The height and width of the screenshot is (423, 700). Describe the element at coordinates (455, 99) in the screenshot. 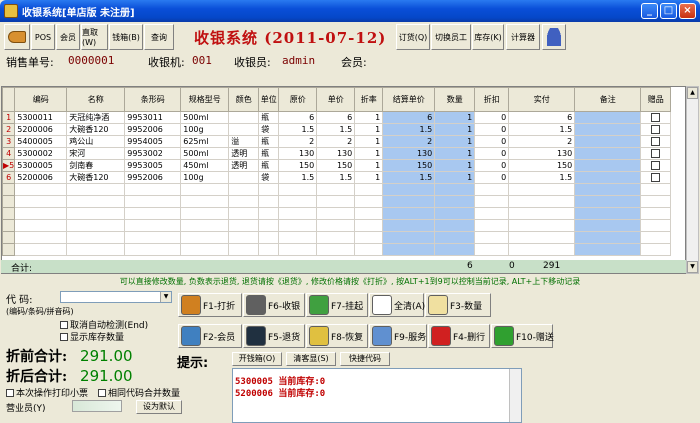

I see `col-qty: 数量` at that location.